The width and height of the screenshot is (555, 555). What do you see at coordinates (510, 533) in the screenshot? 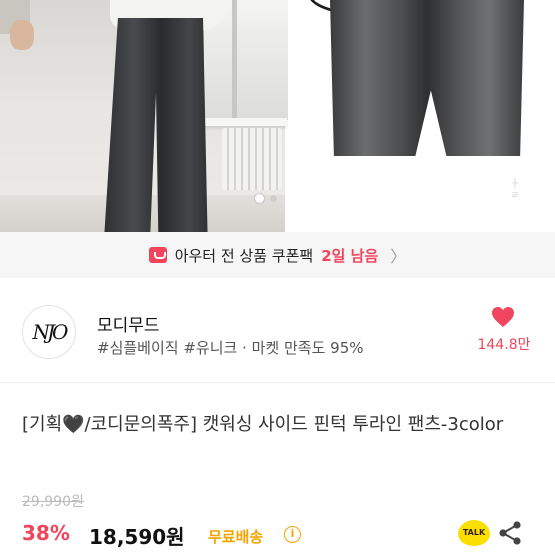
I see `share-icon` at bounding box center [510, 533].